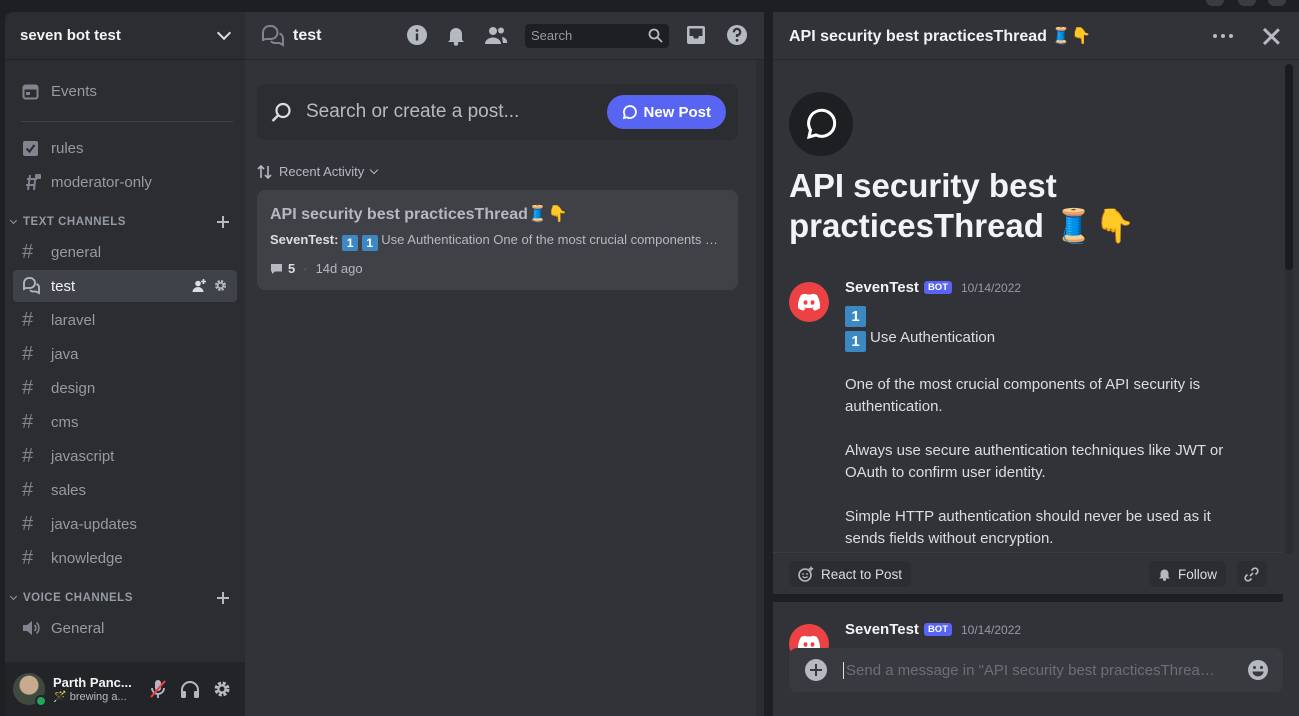  I want to click on thread-emoji: 🧵👇, so click(547, 214).